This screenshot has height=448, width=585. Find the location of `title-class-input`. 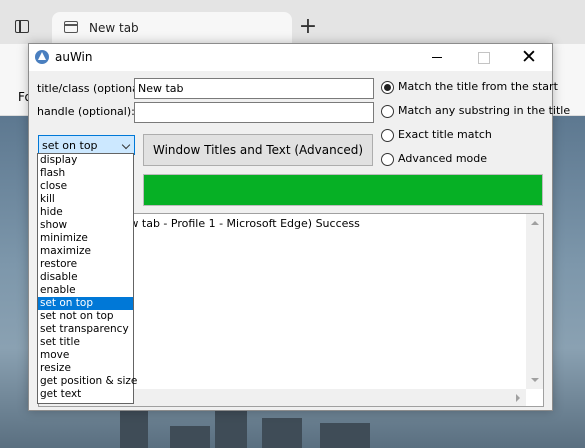

title-class-input is located at coordinates (254, 88).